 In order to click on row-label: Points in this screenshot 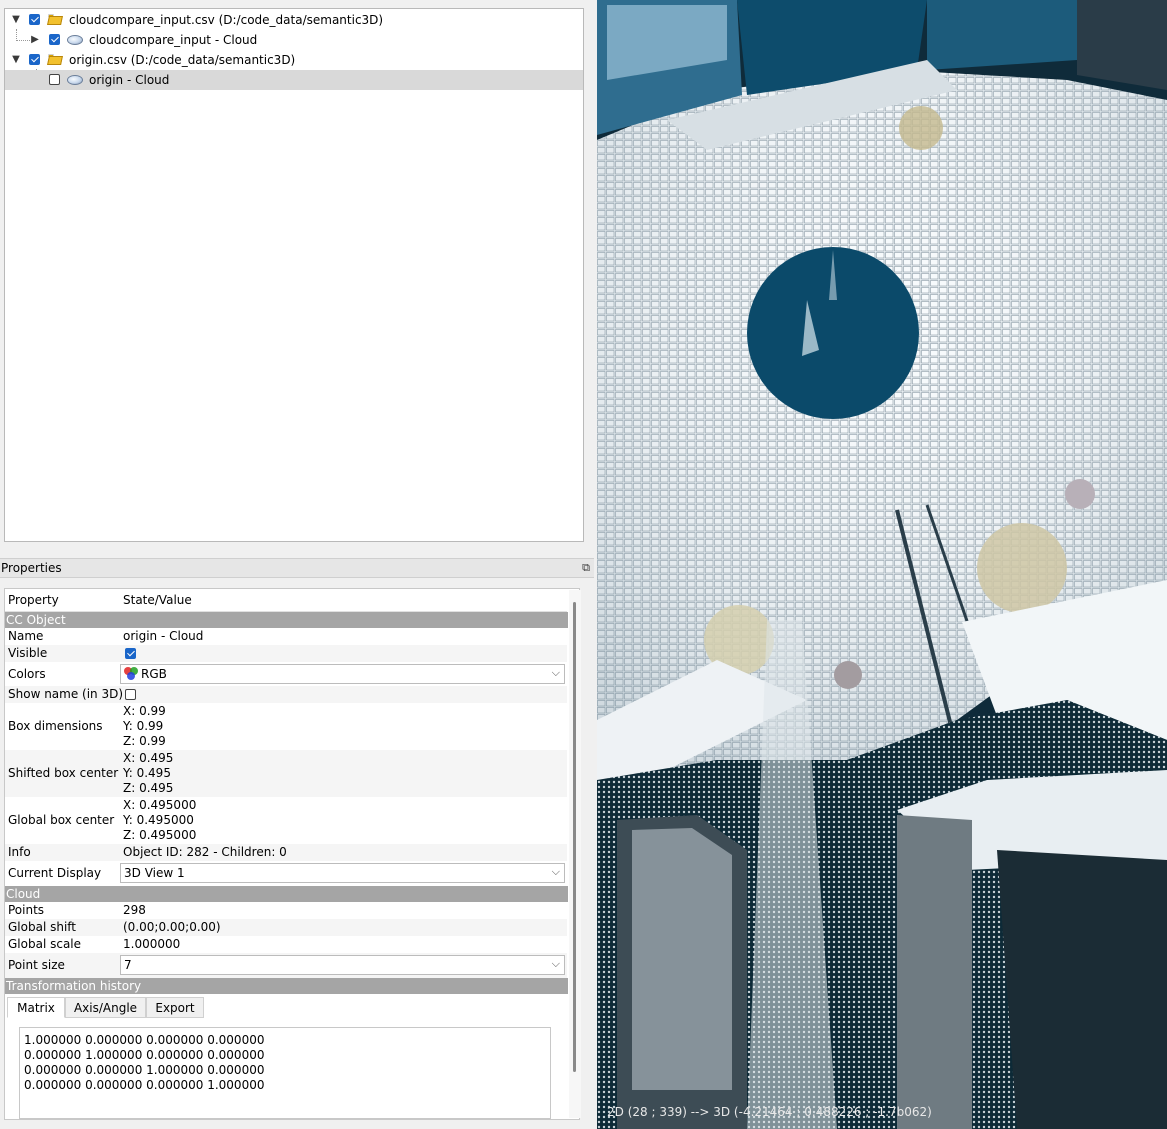, I will do `click(26, 910)`.